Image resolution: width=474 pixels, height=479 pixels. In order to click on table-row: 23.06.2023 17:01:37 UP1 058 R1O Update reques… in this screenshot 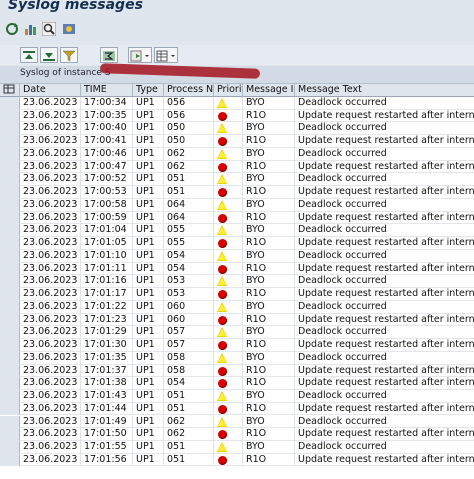, I will do `click(237, 371)`.